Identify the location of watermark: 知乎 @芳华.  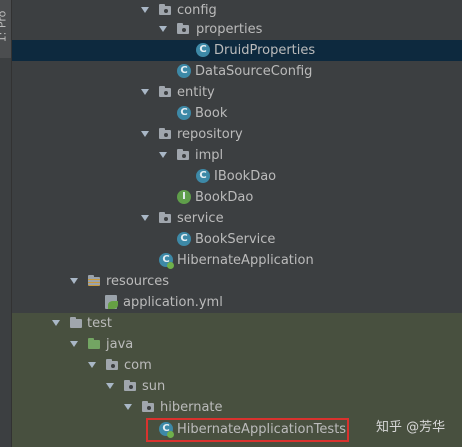
(411, 427).